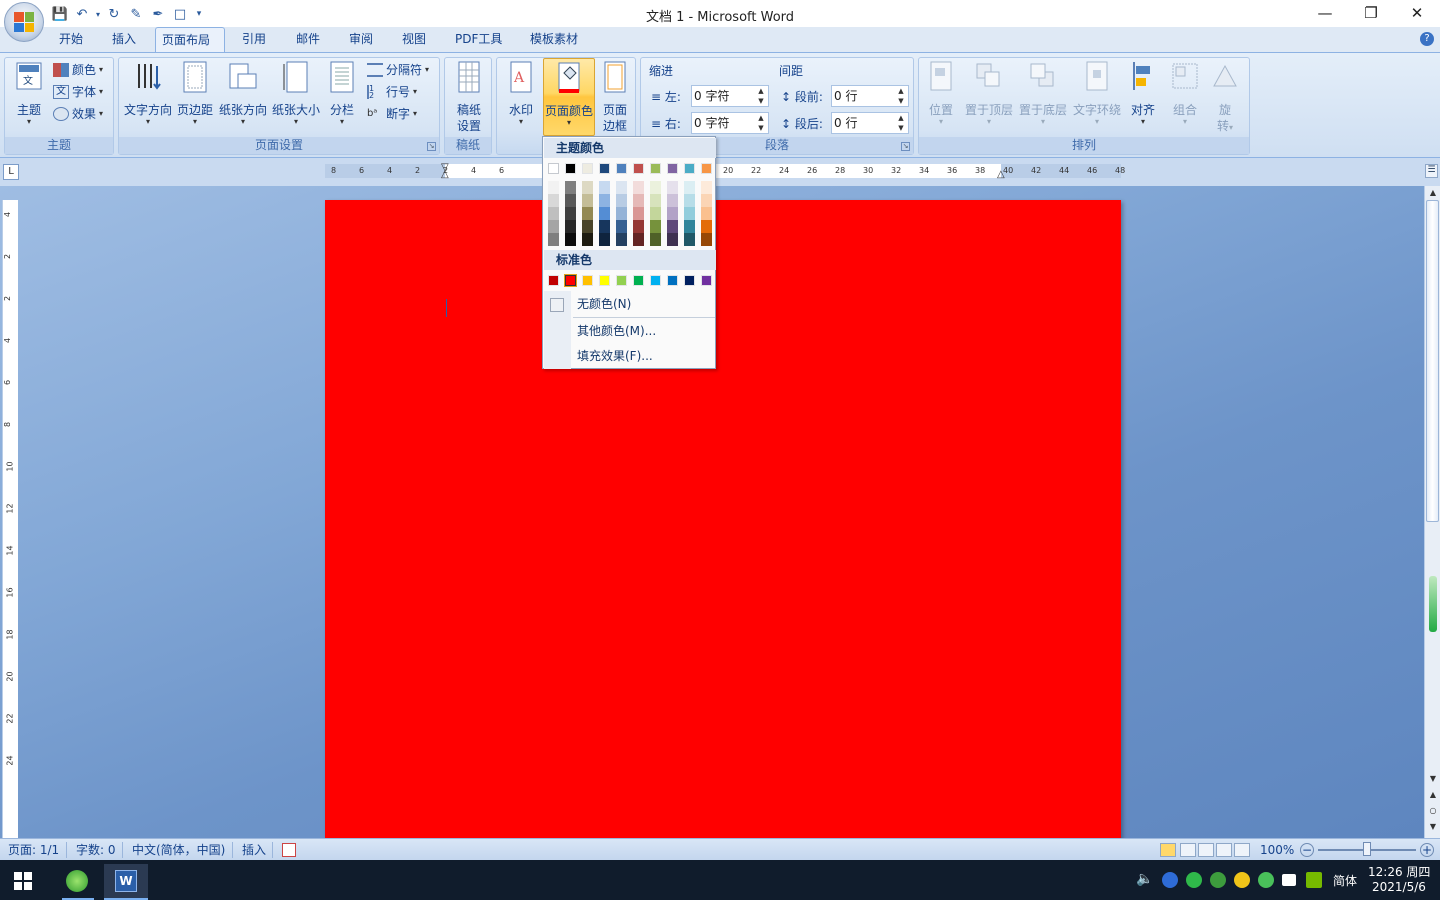 This screenshot has width=1440, height=900. I want to click on tab-insert: 插入, so click(124, 39).